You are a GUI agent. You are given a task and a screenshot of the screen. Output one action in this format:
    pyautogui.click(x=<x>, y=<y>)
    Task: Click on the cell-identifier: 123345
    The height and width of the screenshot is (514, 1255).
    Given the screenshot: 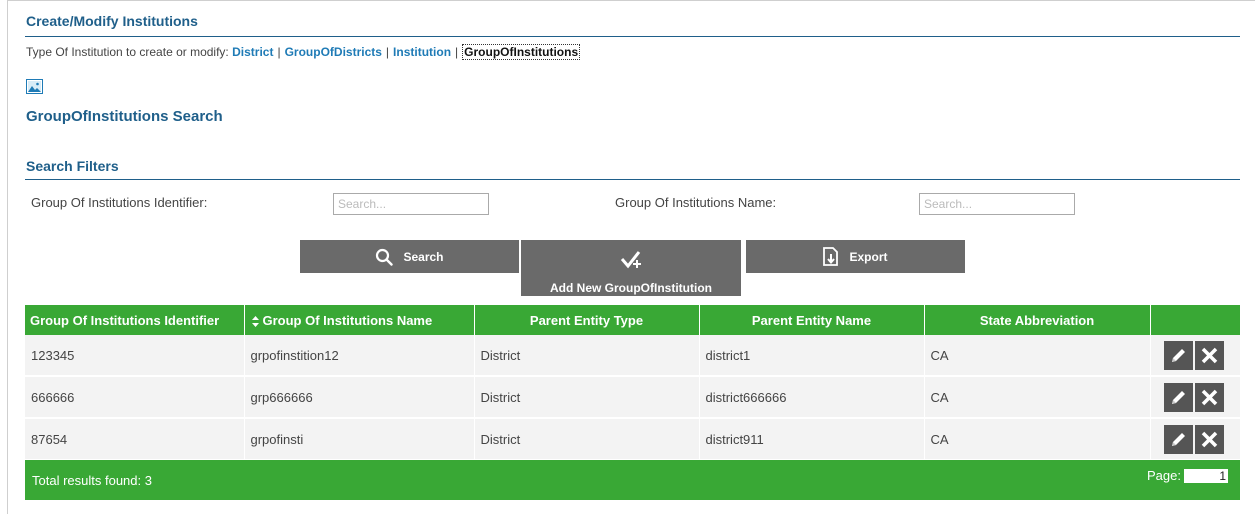 What is the action you would take?
    pyautogui.click(x=135, y=356)
    